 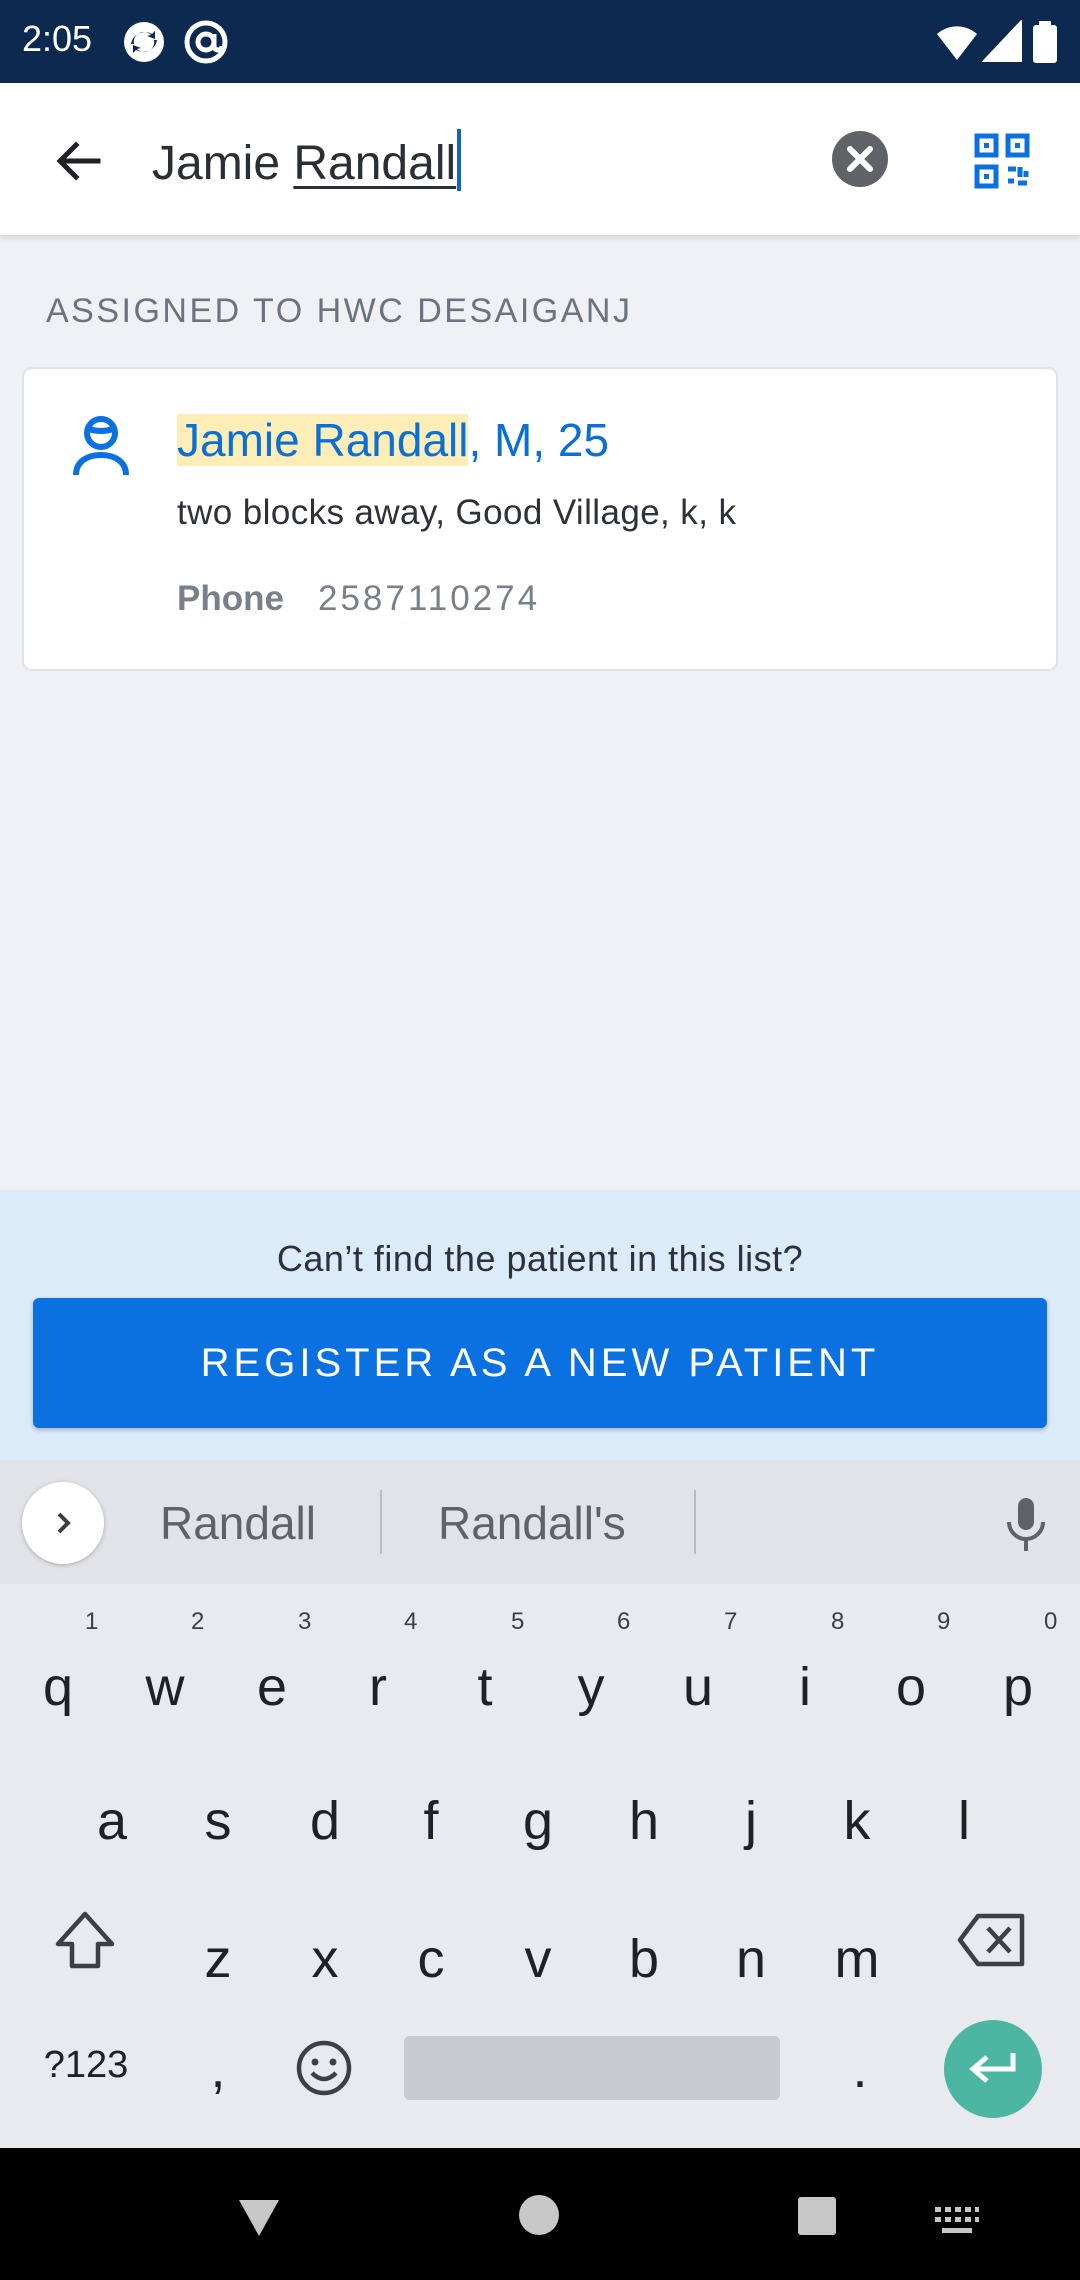 What do you see at coordinates (538, 1821) in the screenshot?
I see `key-g: g` at bounding box center [538, 1821].